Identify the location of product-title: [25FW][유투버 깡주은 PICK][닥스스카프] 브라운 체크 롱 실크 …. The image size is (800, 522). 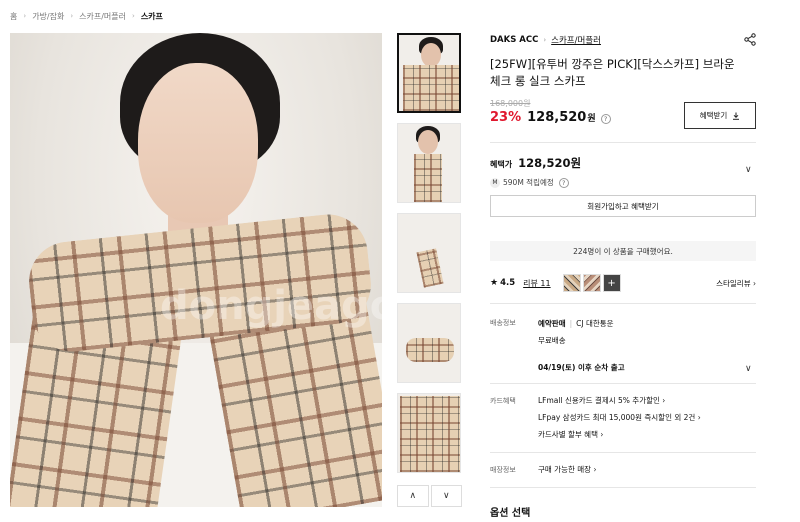
(612, 72).